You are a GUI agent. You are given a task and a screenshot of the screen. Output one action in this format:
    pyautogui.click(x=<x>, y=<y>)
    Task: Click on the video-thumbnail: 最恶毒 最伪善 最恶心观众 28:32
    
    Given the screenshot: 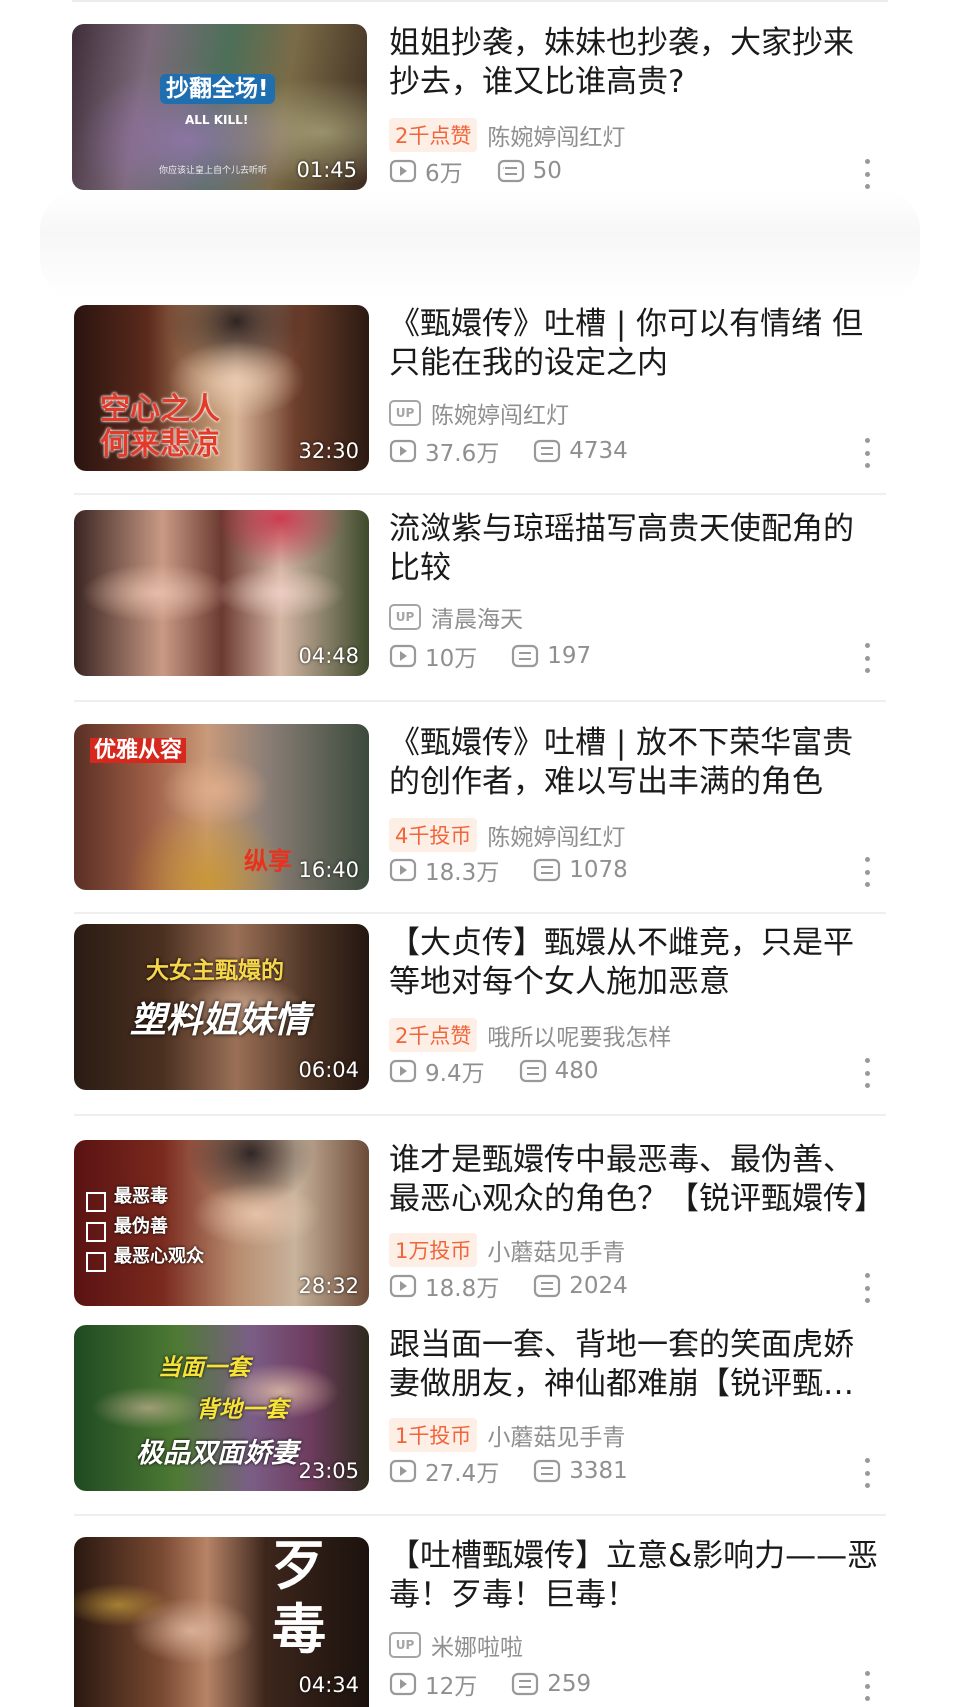 What is the action you would take?
    pyautogui.click(x=221, y=1223)
    